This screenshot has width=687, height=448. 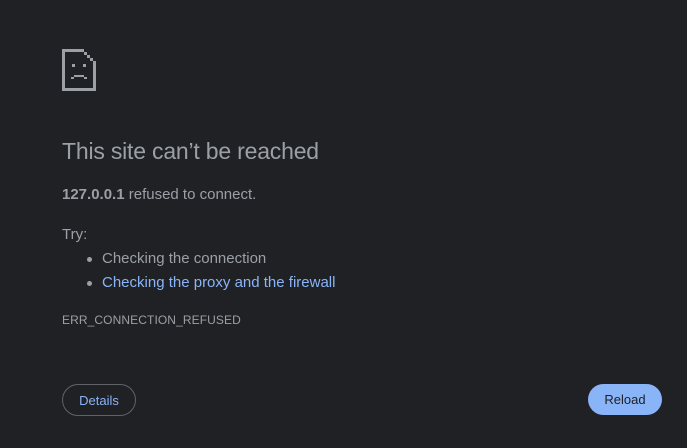 I want to click on proxy-firewall-link: Checking the proxy and the firewall, so click(x=218, y=282).